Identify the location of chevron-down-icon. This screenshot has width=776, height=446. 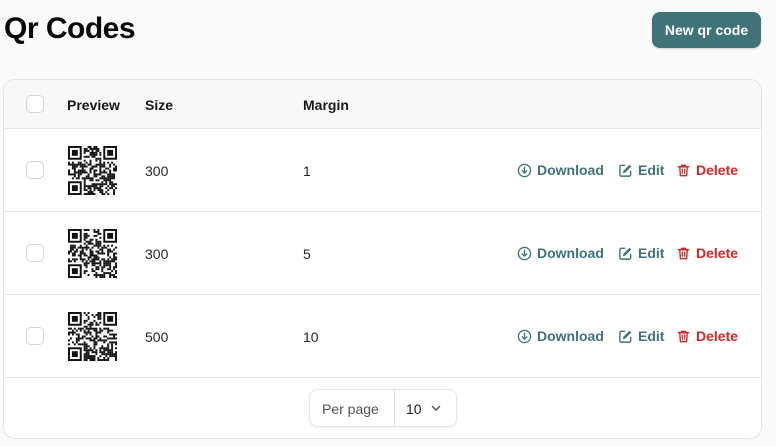
(436, 408).